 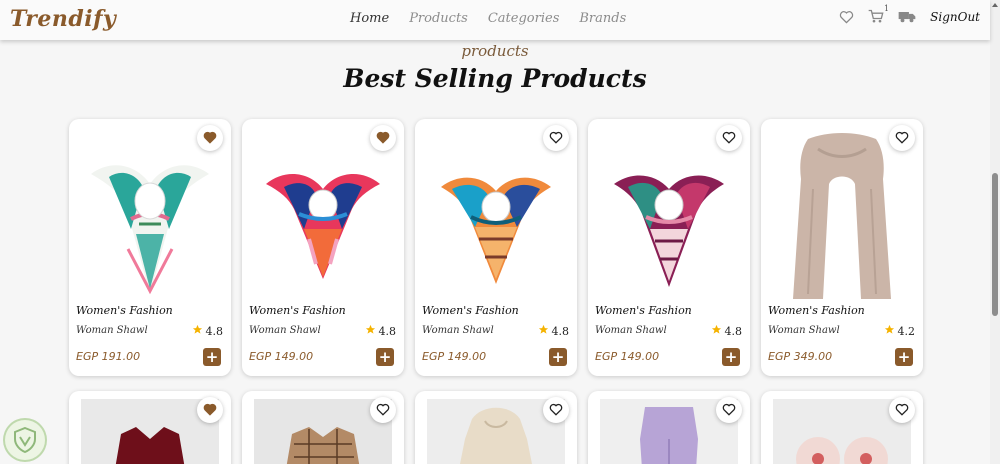 What do you see at coordinates (495, 51) in the screenshot?
I see `section-subtitle: products` at bounding box center [495, 51].